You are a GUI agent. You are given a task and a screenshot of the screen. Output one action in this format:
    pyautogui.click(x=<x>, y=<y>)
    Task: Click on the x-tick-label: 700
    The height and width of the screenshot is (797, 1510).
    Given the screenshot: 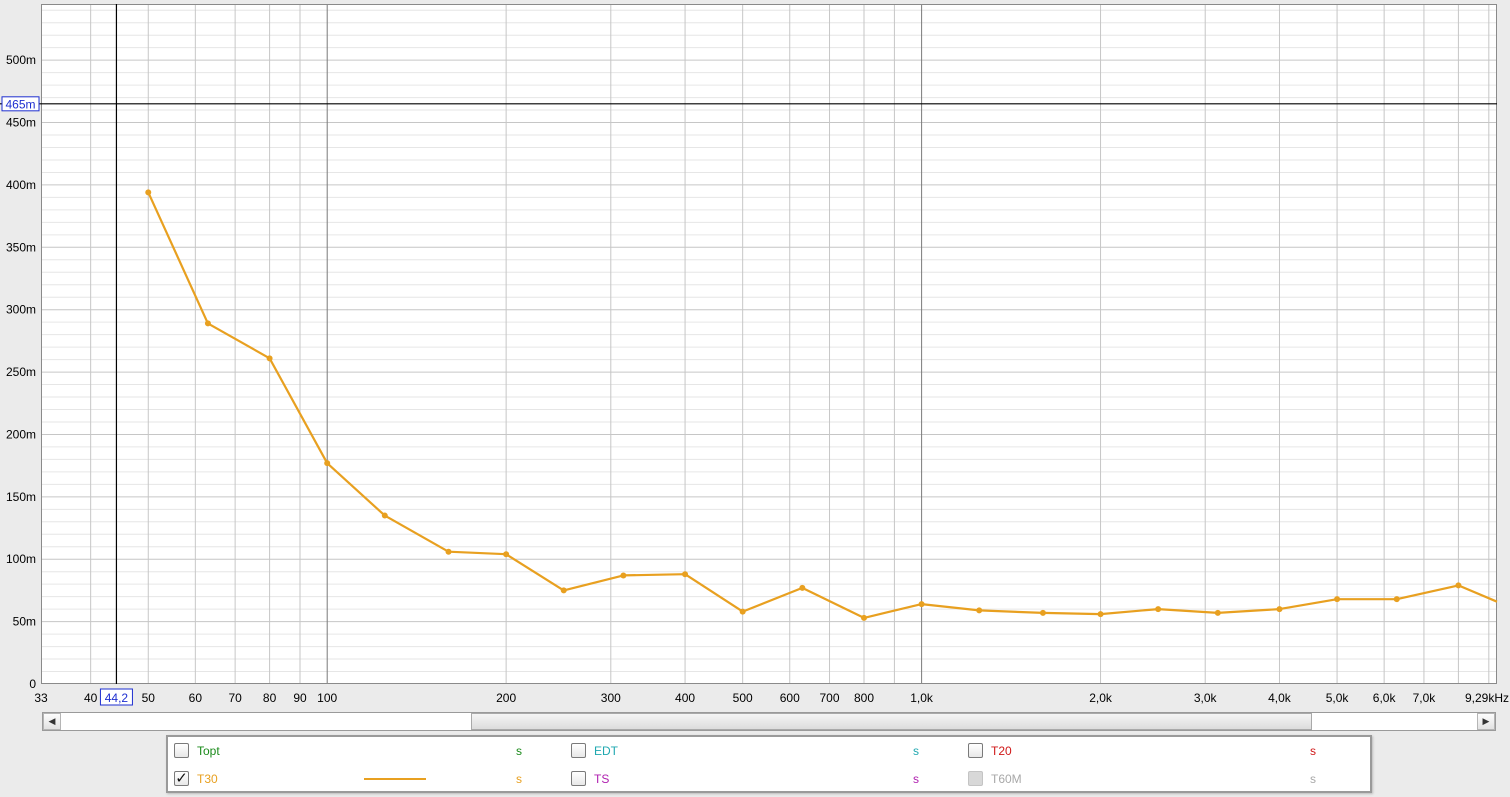 What is the action you would take?
    pyautogui.click(x=830, y=698)
    